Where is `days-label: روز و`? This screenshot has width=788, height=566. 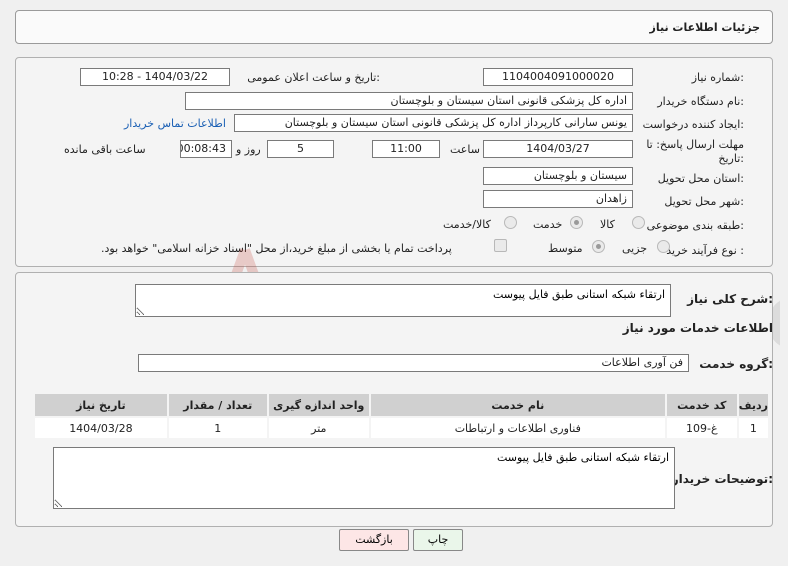
days-label: روز و is located at coordinates (248, 149).